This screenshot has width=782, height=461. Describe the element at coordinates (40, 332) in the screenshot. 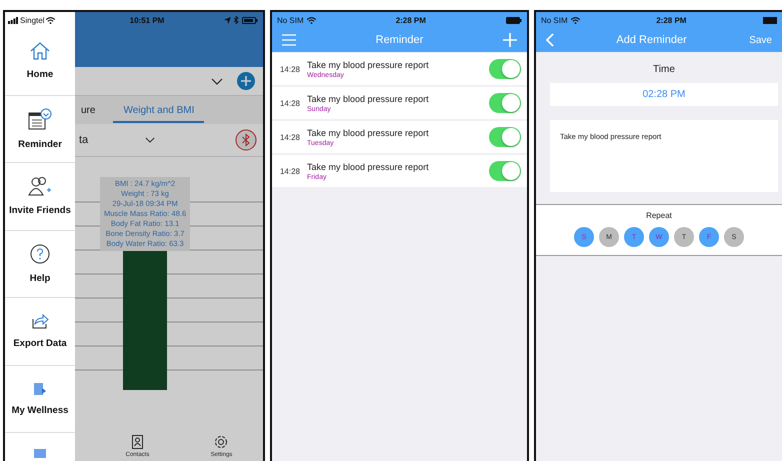

I see `drawer-item: Export Data` at that location.